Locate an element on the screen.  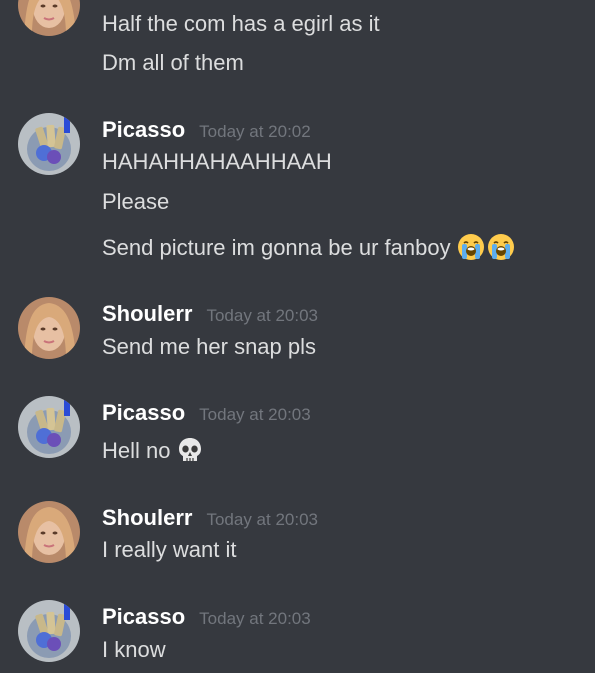
message-text: Send me her snap pls is located at coordinates (209, 346).